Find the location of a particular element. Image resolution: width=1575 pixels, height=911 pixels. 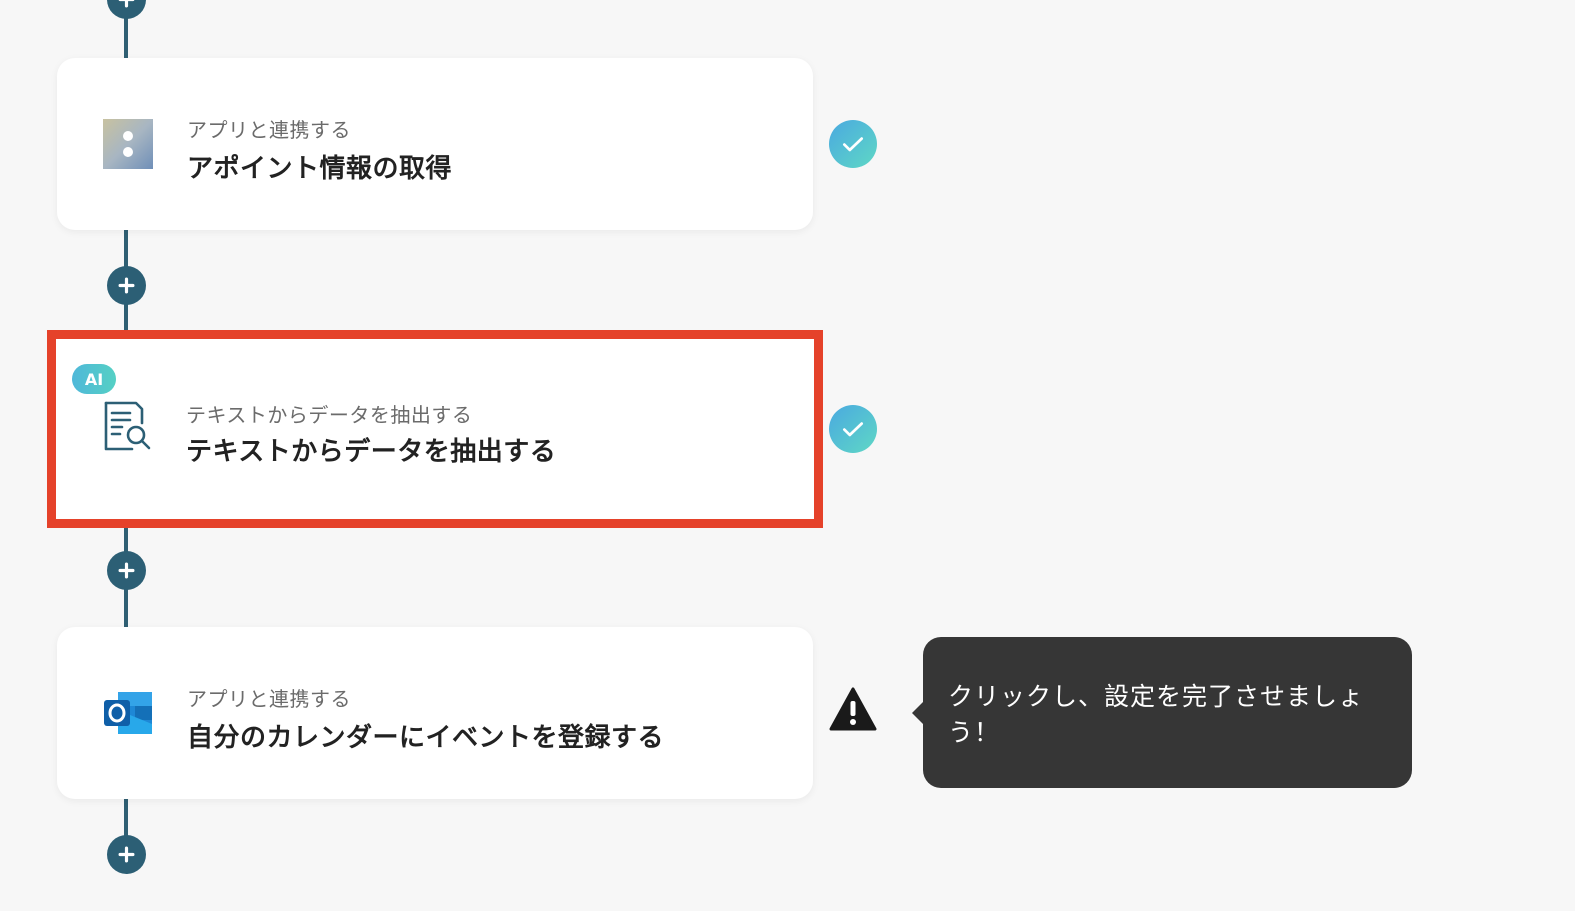

step-type-label: テキストからデータを抽出する is located at coordinates (329, 415).